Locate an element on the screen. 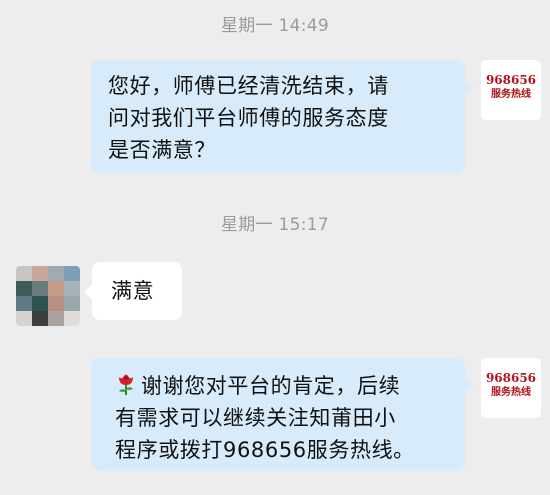 The height and width of the screenshot is (495, 550). message-bubble-user: 满意 is located at coordinates (137, 291).